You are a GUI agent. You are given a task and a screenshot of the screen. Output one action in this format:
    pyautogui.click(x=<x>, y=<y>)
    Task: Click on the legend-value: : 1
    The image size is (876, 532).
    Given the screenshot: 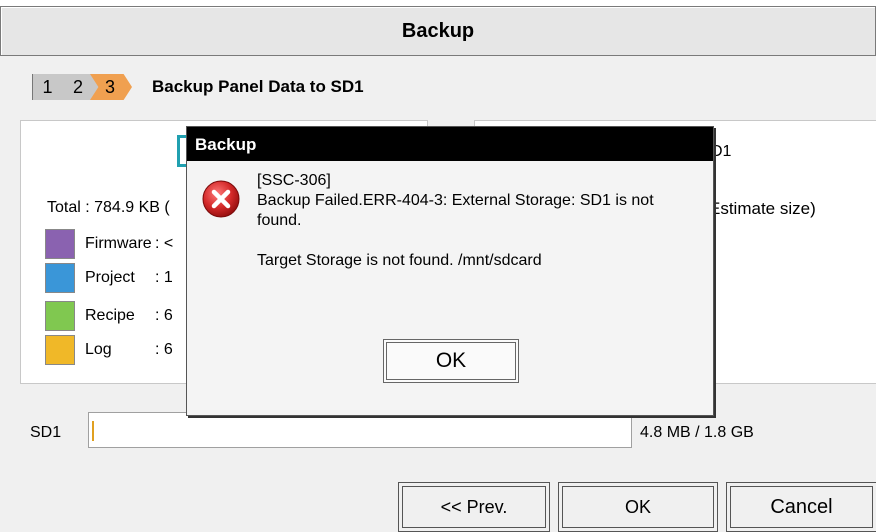 What is the action you would take?
    pyautogui.click(x=164, y=277)
    